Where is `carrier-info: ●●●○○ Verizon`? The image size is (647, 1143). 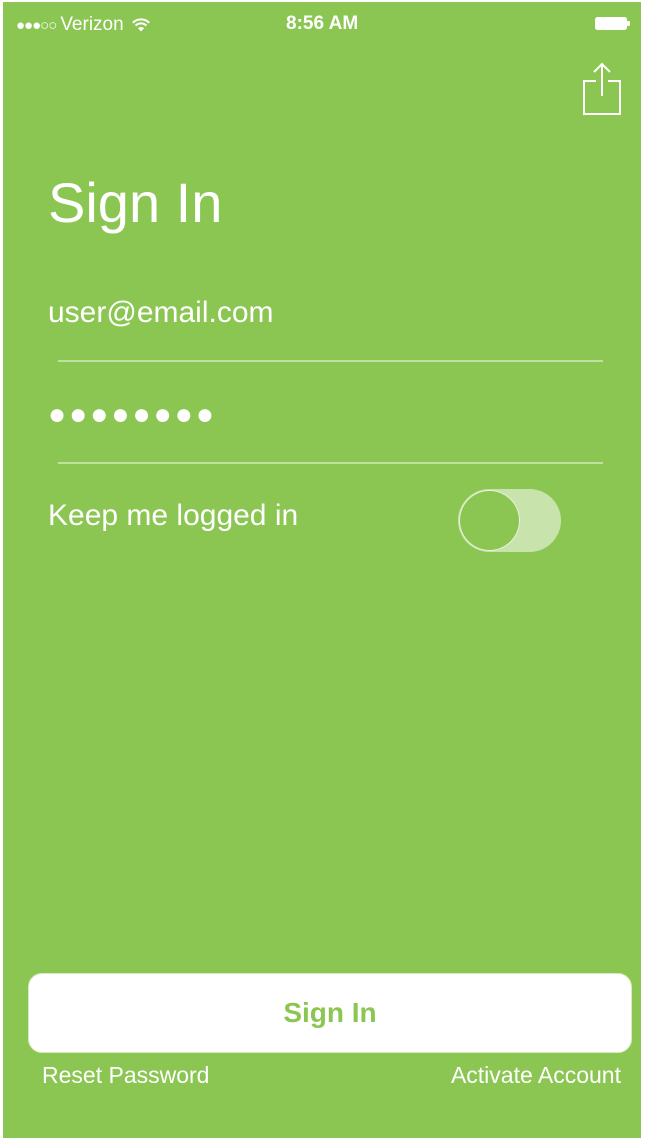 carrier-info: ●●●○○ Verizon is located at coordinates (83, 25).